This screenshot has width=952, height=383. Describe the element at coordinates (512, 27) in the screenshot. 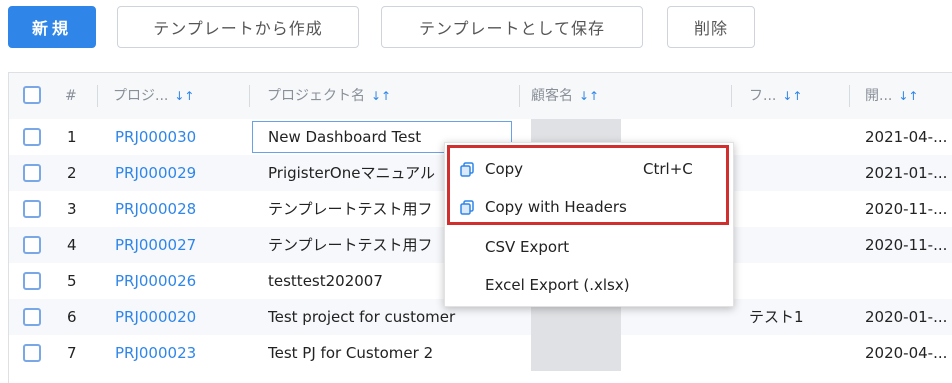

I see `save-as-template-button: テンプレートとして保存` at that location.